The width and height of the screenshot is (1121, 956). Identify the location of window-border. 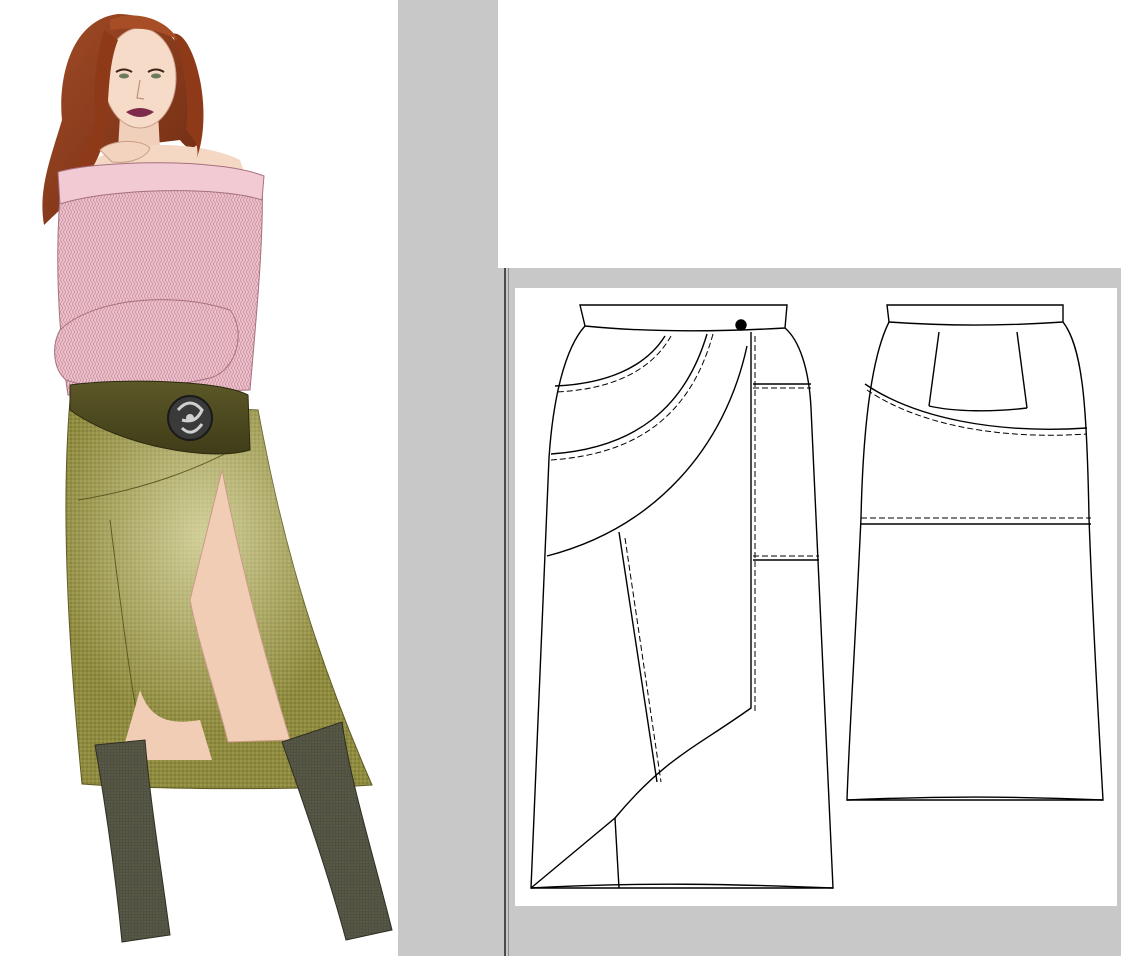
(505, 612).